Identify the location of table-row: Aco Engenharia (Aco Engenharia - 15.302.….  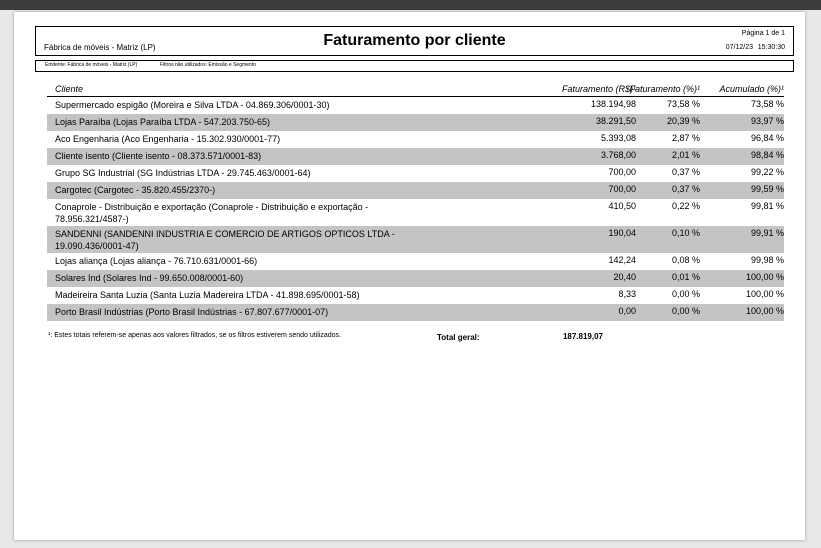
(415, 139).